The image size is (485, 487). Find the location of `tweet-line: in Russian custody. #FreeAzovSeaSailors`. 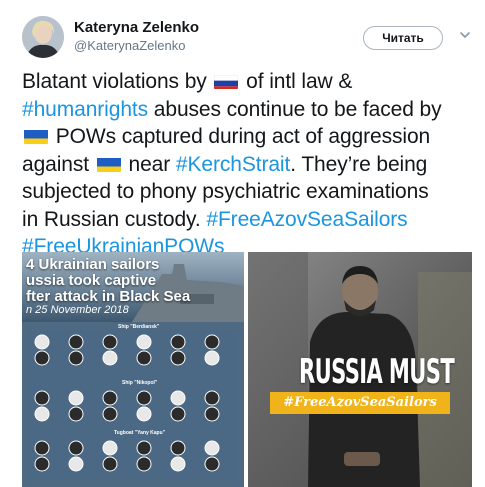

tweet-line: in Russian custody. #FreeAzovSeaSailors is located at coordinates (247, 220).